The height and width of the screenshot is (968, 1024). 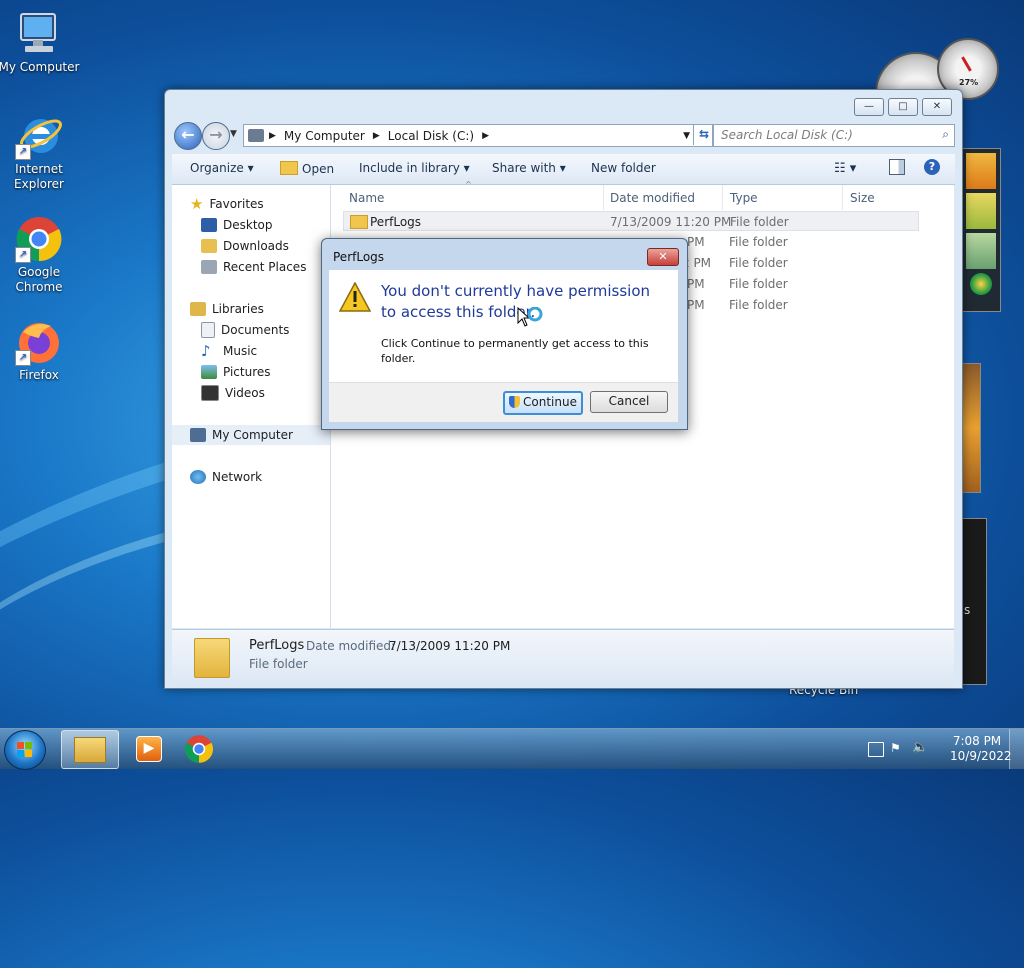 I want to click on organize-button: Organize ▾, so click(x=222, y=168).